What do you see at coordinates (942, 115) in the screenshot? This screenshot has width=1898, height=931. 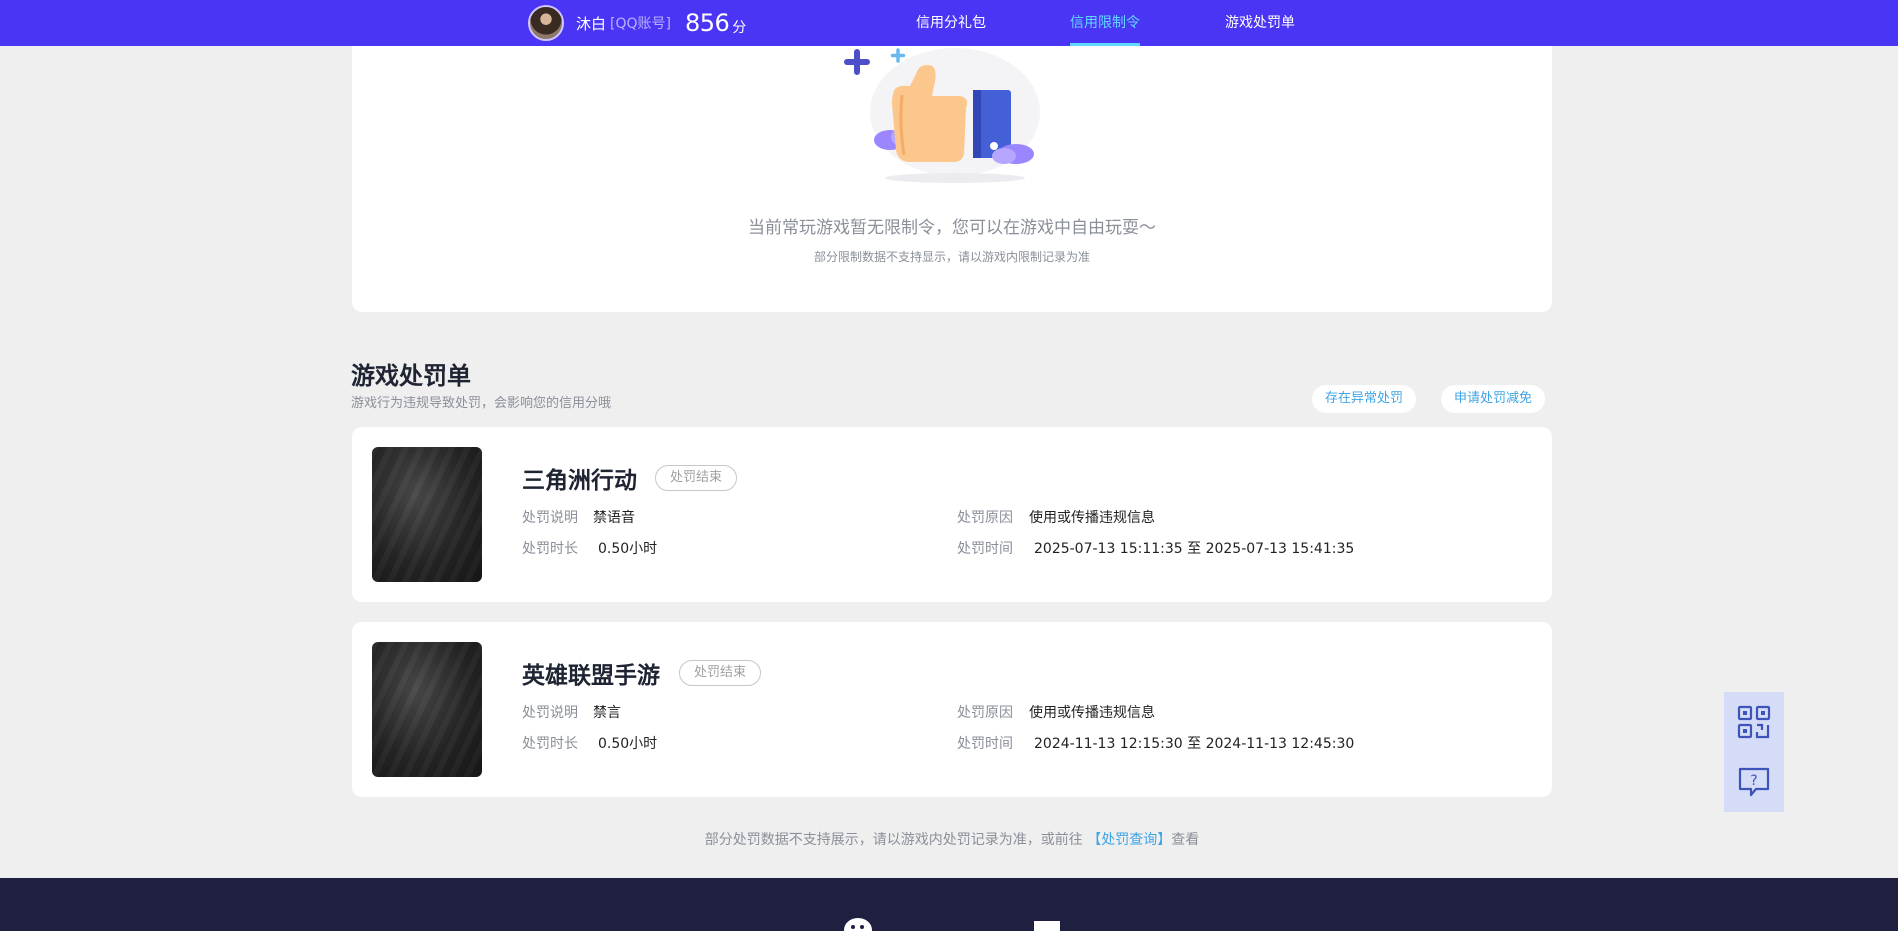 I see `thumbs-up-illustration` at bounding box center [942, 115].